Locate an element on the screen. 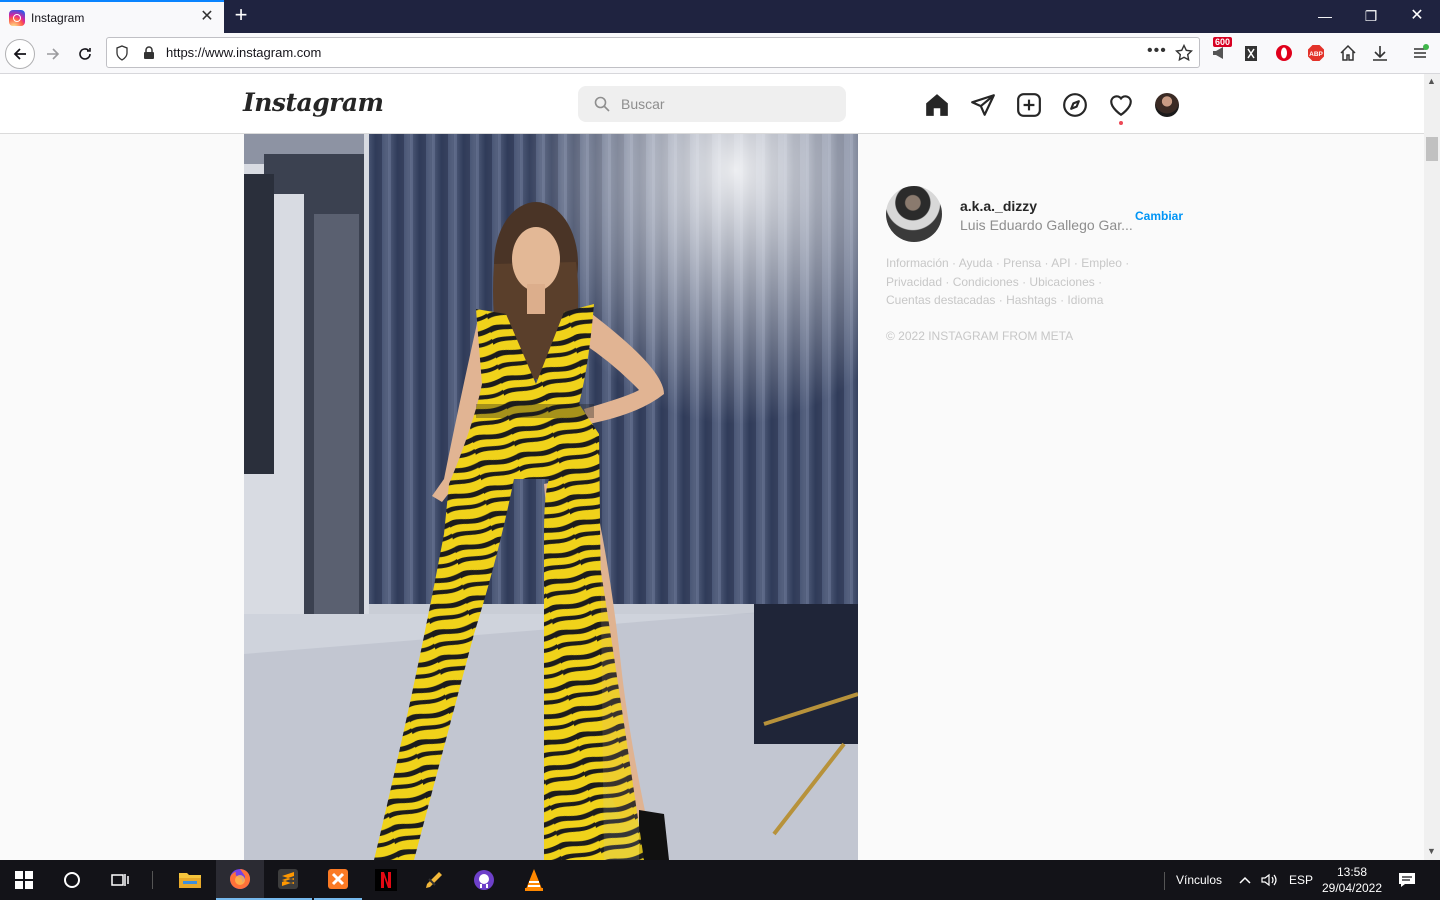 The image size is (1440, 900). tab-title: Instagram is located at coordinates (58, 18).